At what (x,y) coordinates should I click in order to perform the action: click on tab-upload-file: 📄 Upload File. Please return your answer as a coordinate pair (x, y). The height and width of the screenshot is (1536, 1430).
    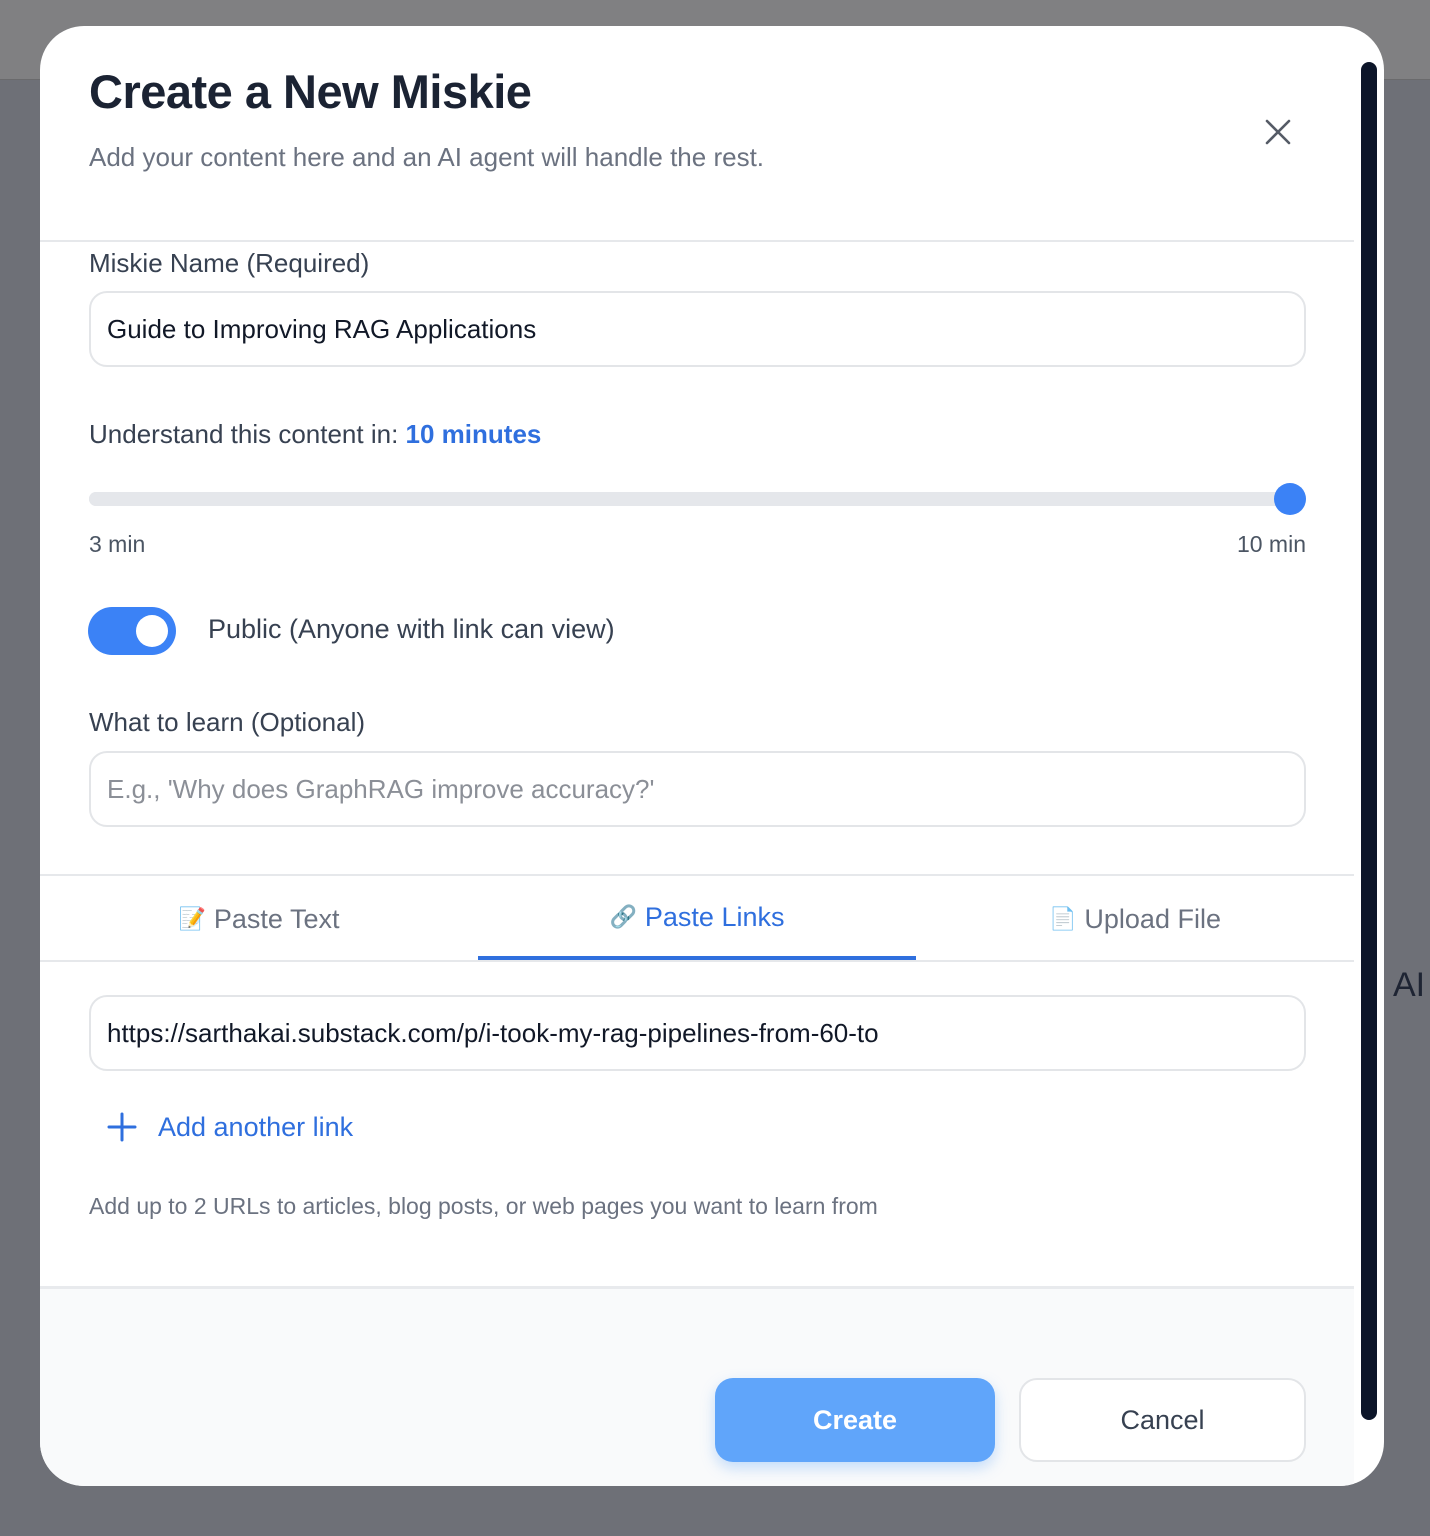
    Looking at the image, I should click on (1135, 919).